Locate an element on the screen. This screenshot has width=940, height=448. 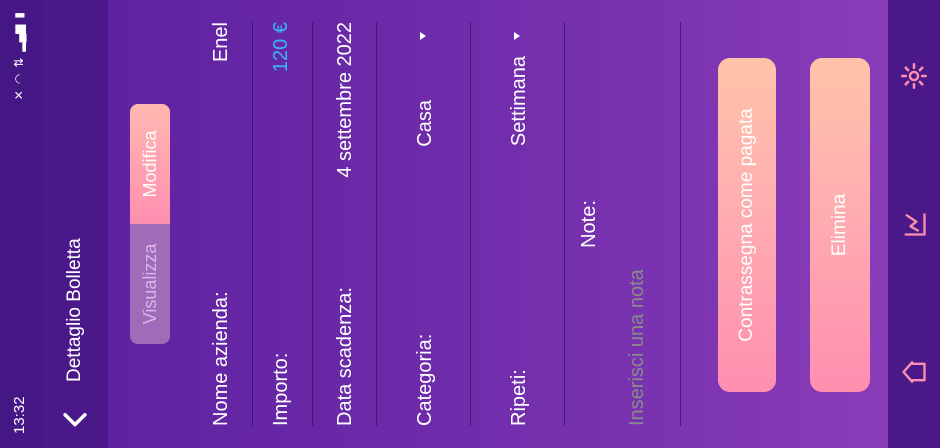
amount-label: Importo: is located at coordinates (281, 389).